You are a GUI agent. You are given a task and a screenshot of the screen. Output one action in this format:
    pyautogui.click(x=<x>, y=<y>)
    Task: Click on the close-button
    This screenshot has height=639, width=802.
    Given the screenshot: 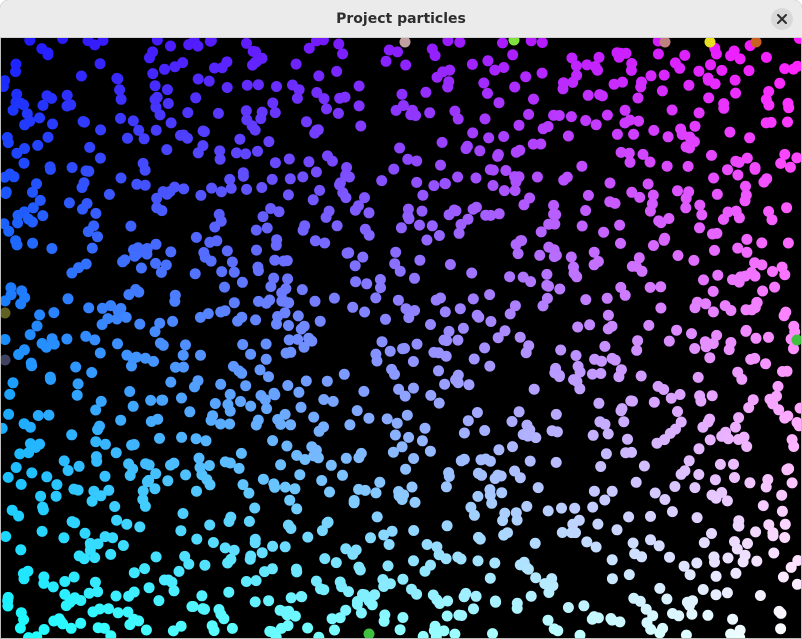 What is the action you would take?
    pyautogui.click(x=782, y=19)
    